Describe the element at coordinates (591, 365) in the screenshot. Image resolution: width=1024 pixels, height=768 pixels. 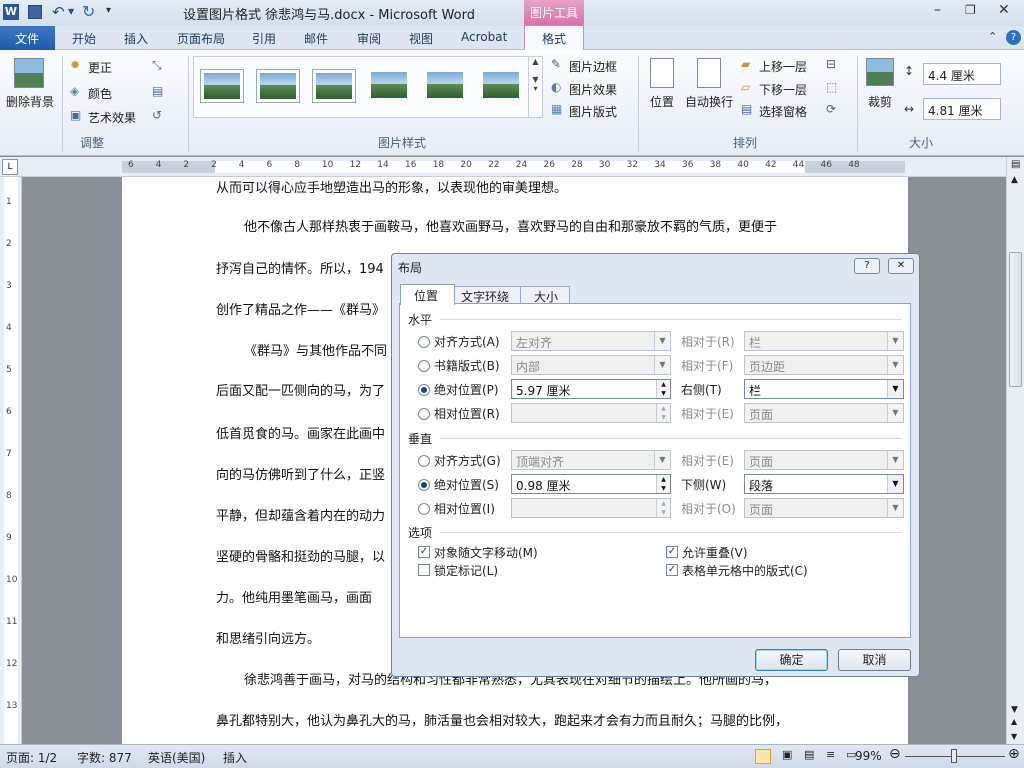
I see `book-layout-select: 内部 ▼` at that location.